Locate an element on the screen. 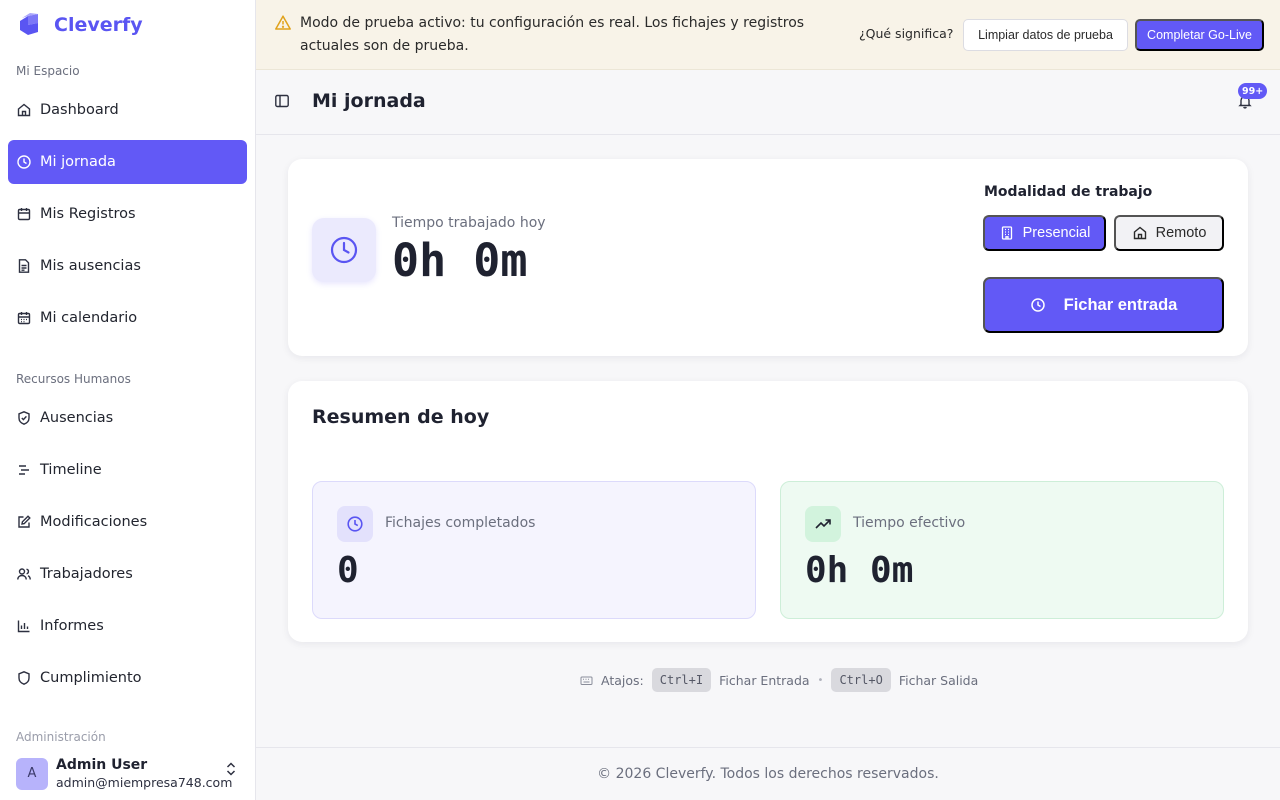 Image resolution: width=1280 pixels, height=800 pixels. calendar-grid-icon is located at coordinates (24, 318).